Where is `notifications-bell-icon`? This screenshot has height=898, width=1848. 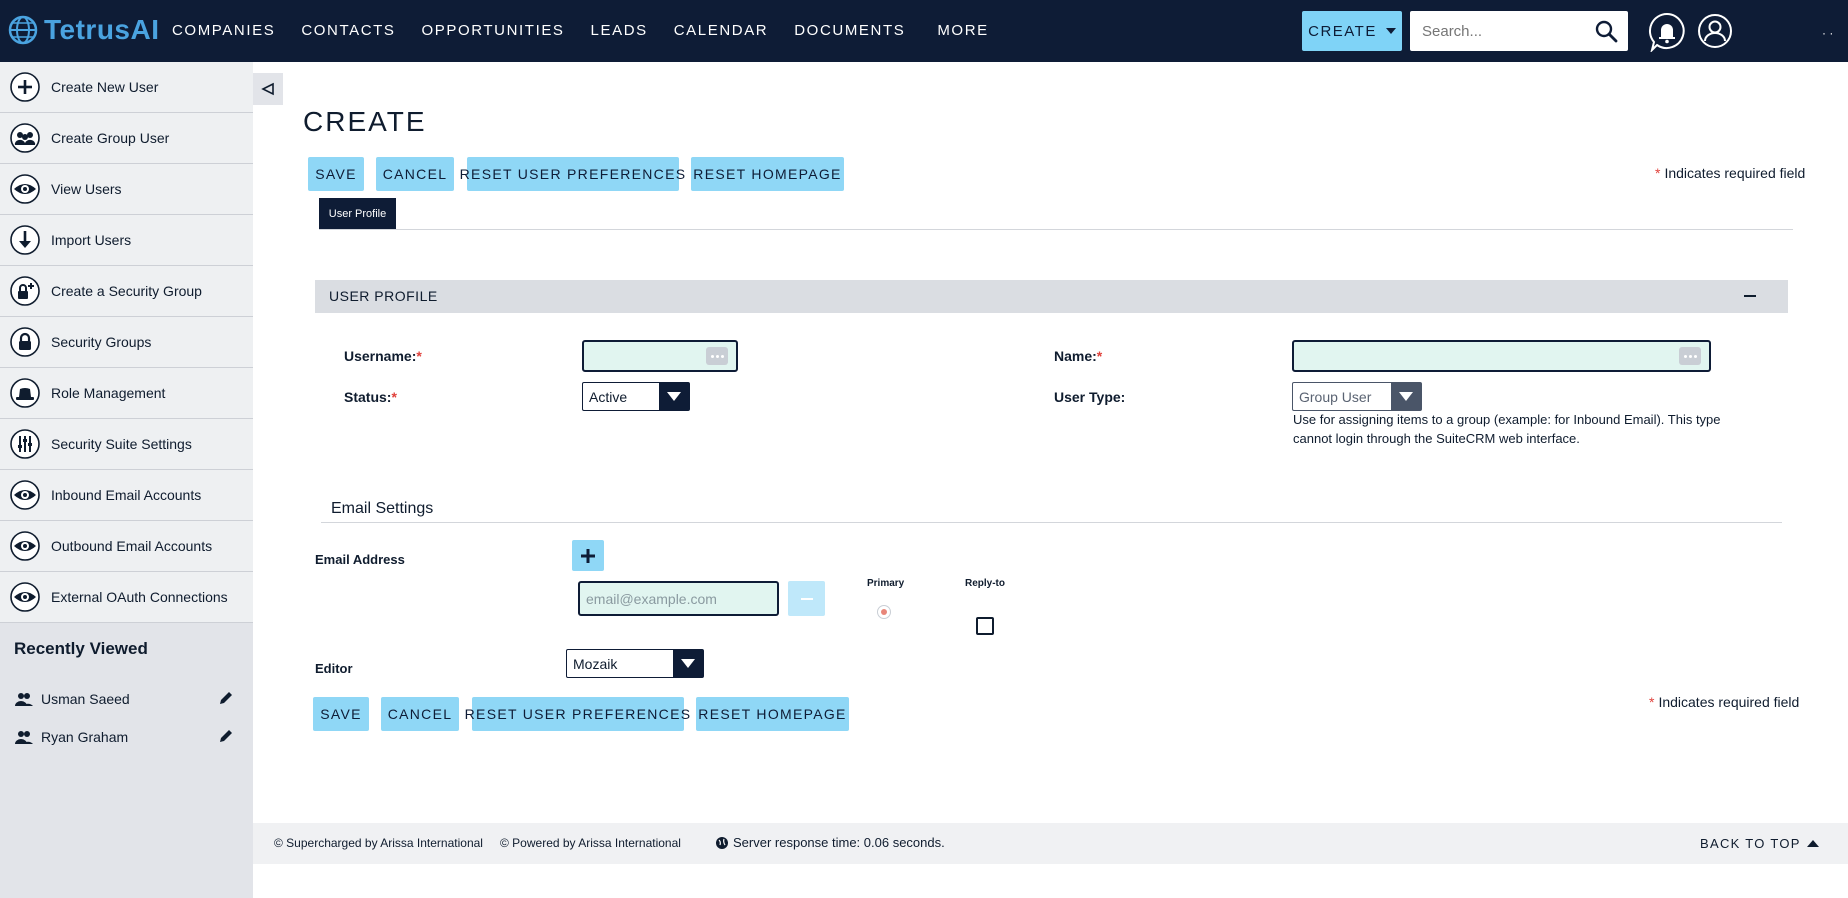
notifications-bell-icon is located at coordinates (1667, 32).